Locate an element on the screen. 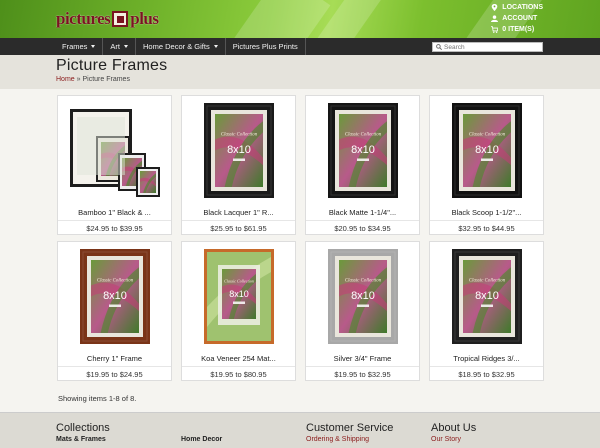 The height and width of the screenshot is (448, 600). nav-item-label: Art is located at coordinates (115, 46).